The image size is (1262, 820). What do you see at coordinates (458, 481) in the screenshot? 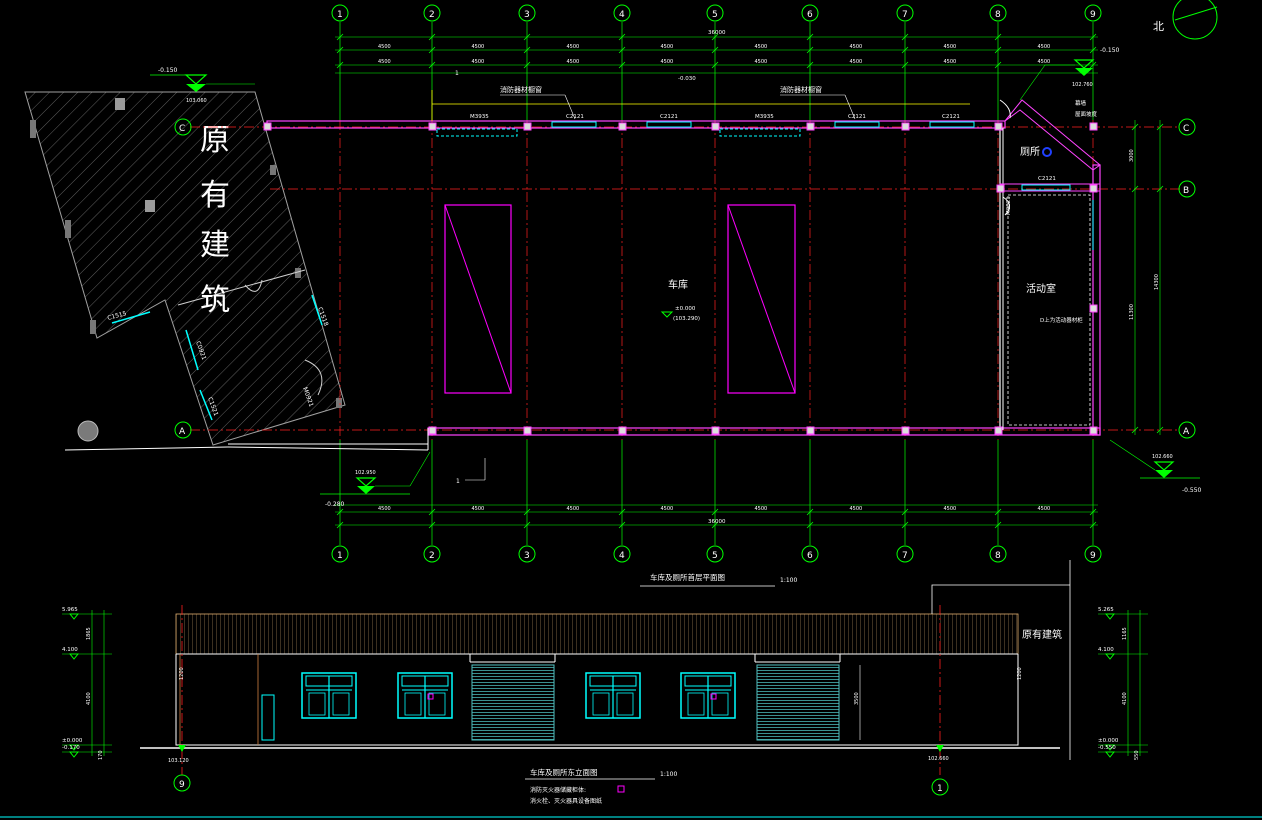
I see `note-marker-bottom: 1` at bounding box center [458, 481].